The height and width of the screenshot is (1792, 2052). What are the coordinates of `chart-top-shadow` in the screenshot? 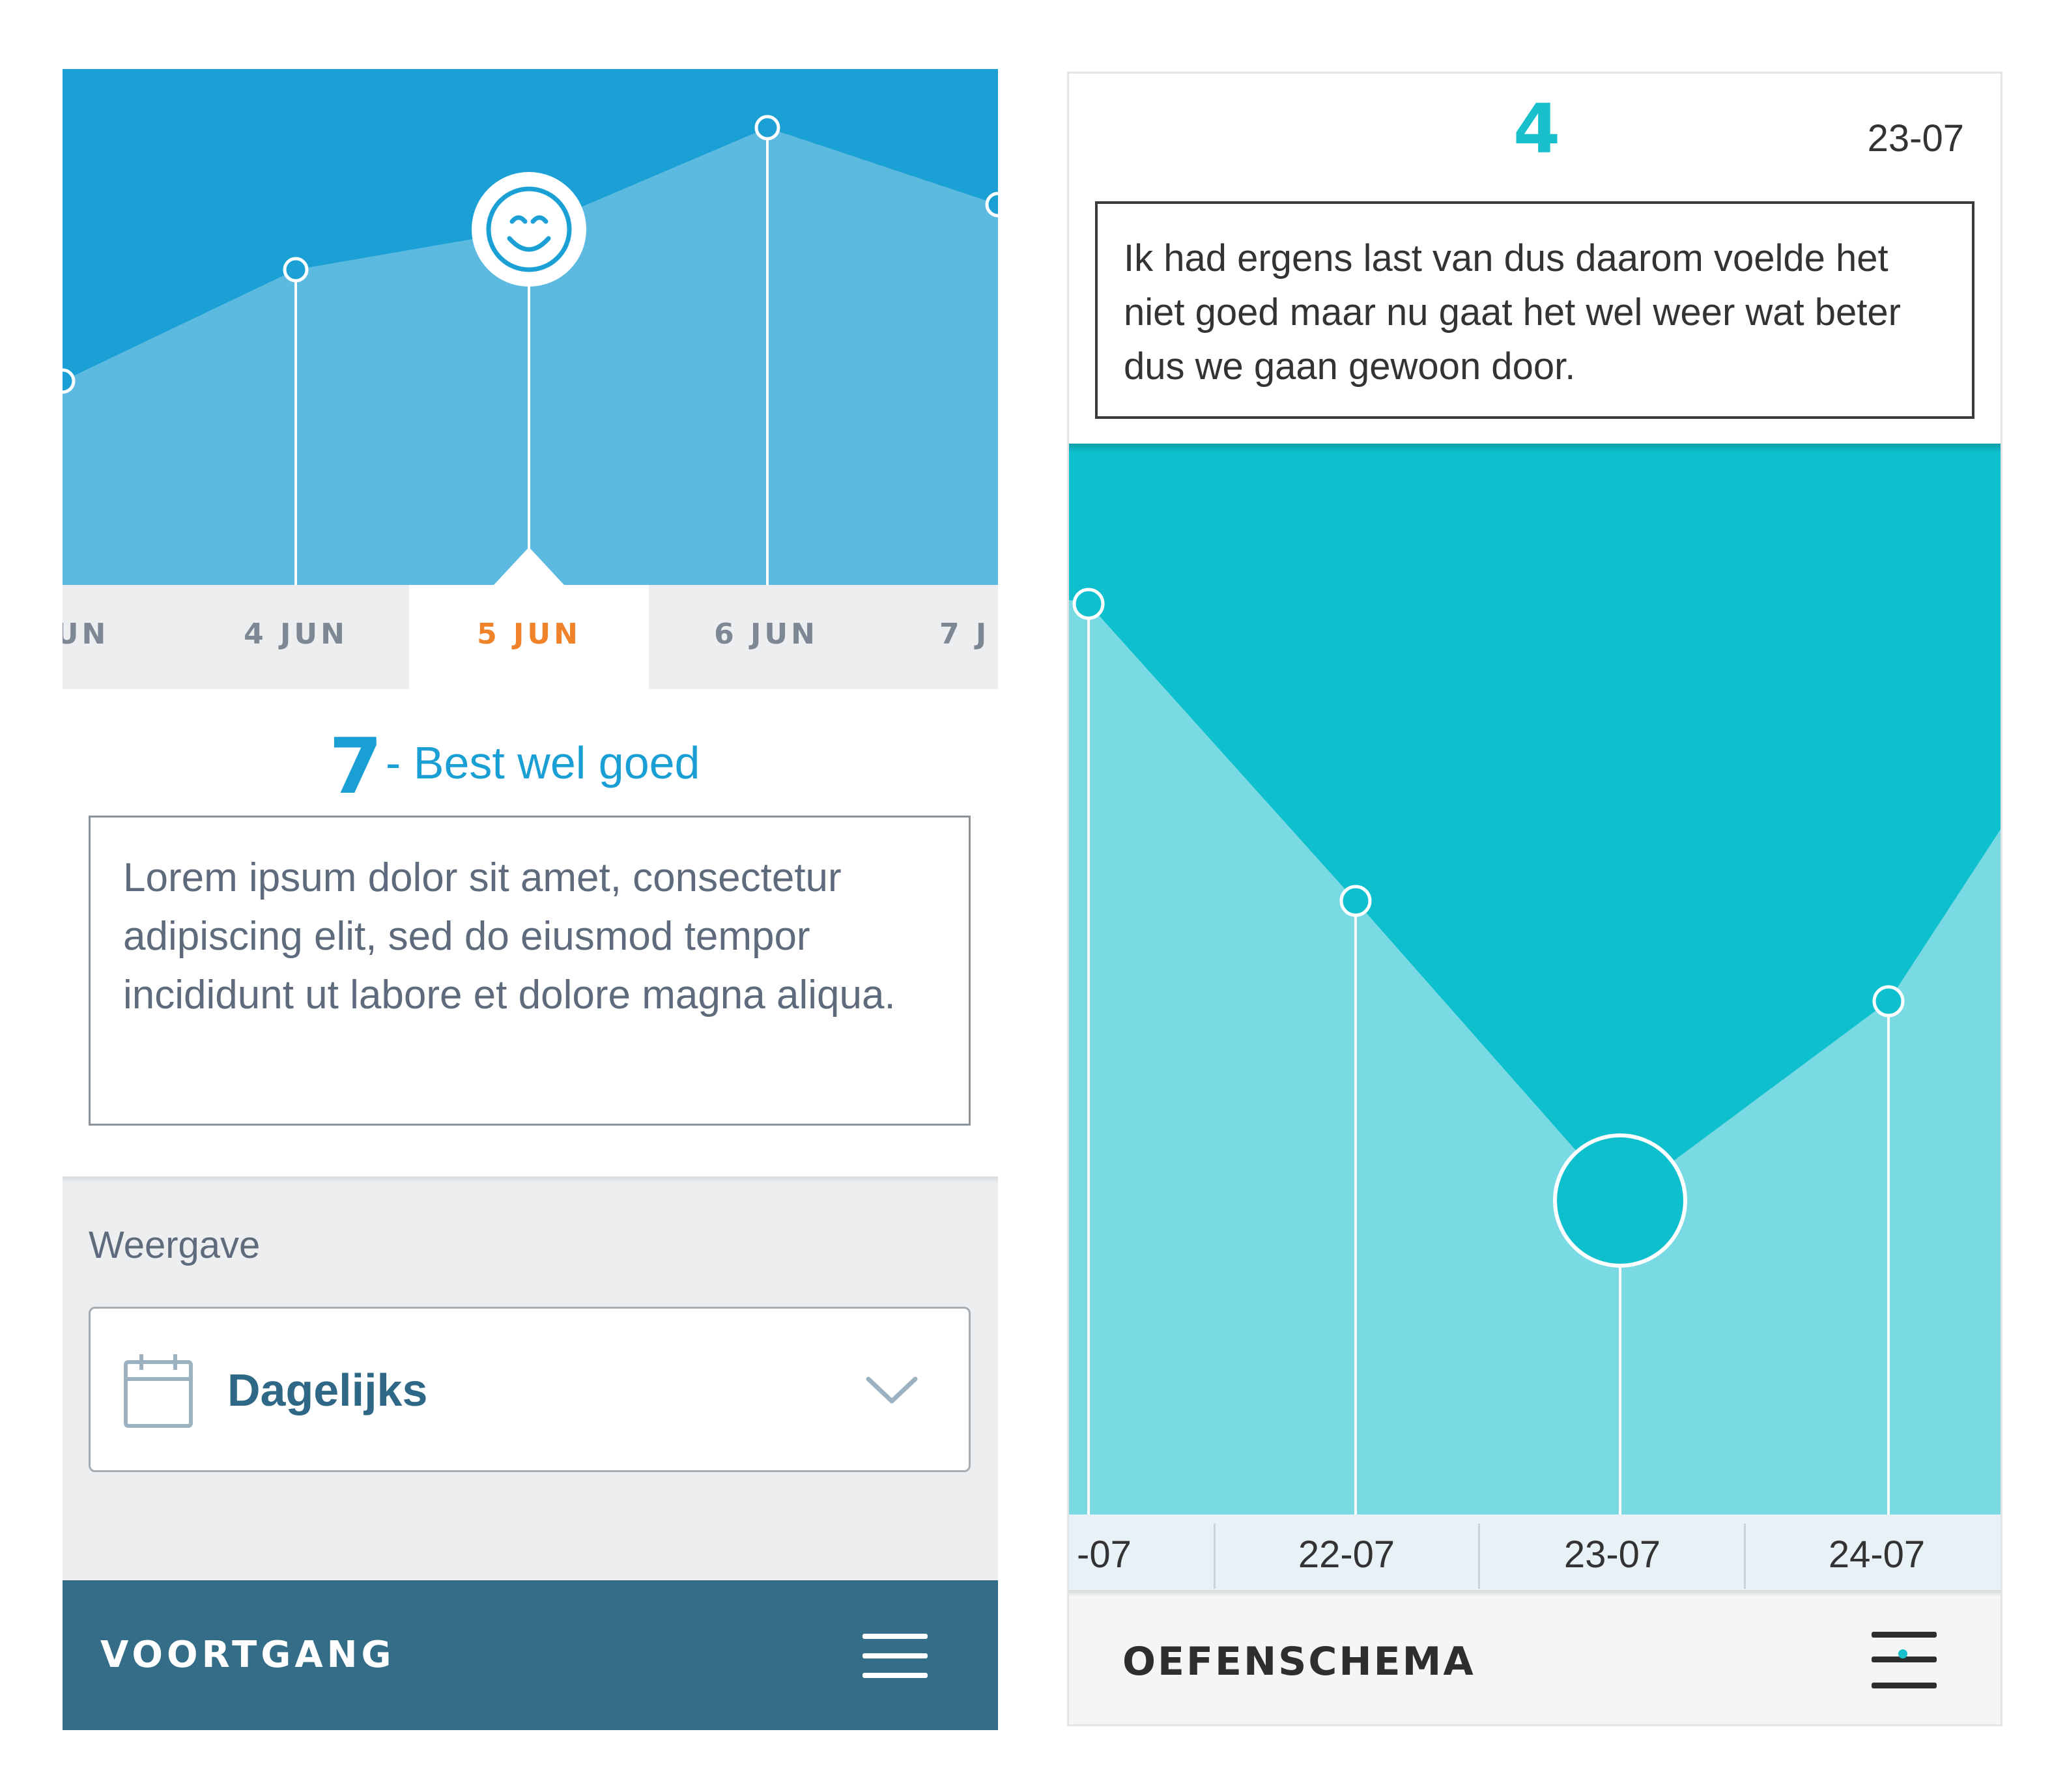 It's located at (1535, 449).